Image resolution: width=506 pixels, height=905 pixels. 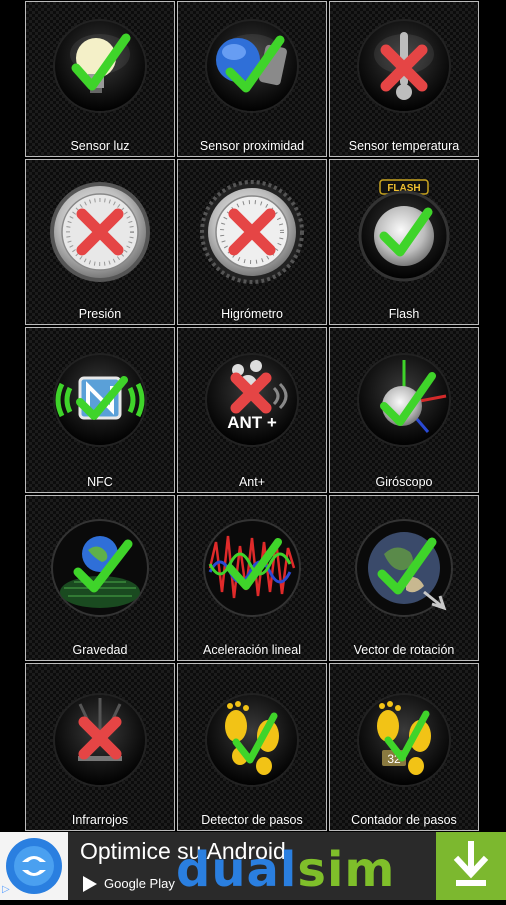 I want to click on sensor-label: Gravedad, so click(x=100, y=650).